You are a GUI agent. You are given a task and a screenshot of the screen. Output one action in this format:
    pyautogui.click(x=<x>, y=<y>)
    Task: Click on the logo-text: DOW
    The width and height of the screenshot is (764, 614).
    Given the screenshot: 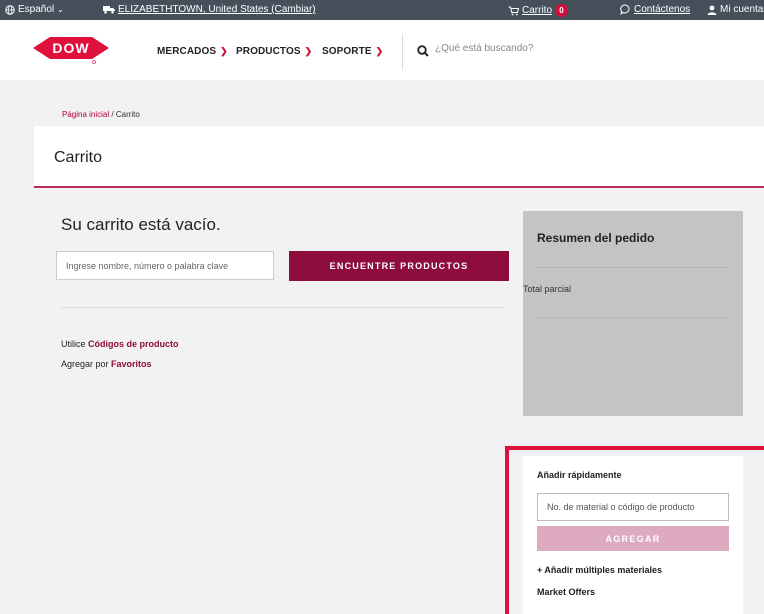 What is the action you would take?
    pyautogui.click(x=70, y=48)
    